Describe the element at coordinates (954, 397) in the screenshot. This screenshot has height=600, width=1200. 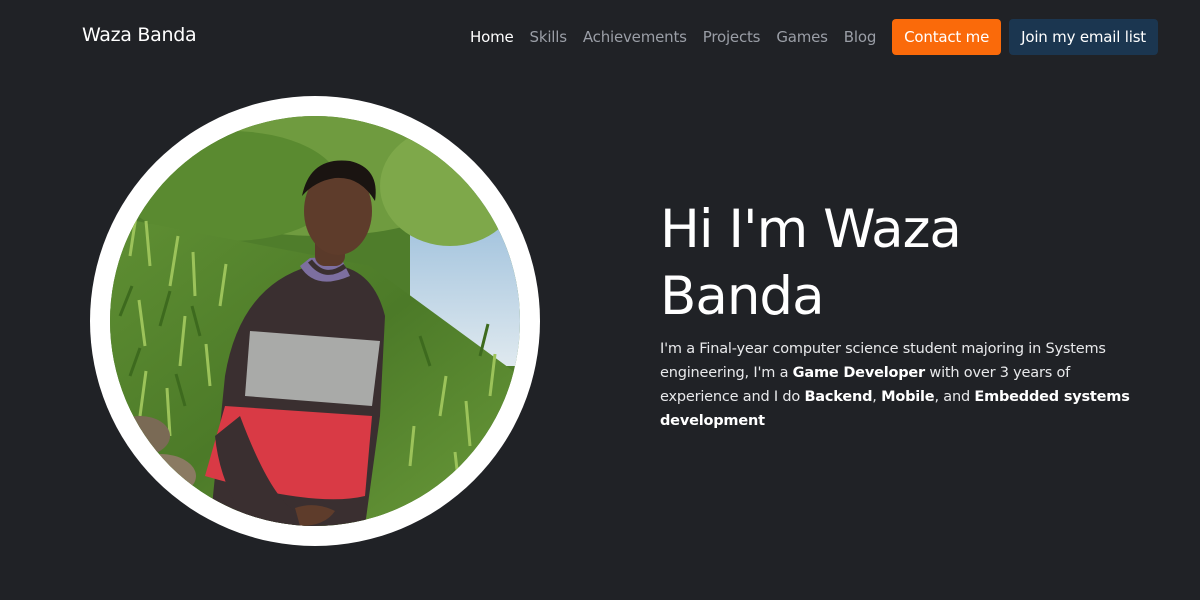
I see `hero-text-part: , and` at that location.